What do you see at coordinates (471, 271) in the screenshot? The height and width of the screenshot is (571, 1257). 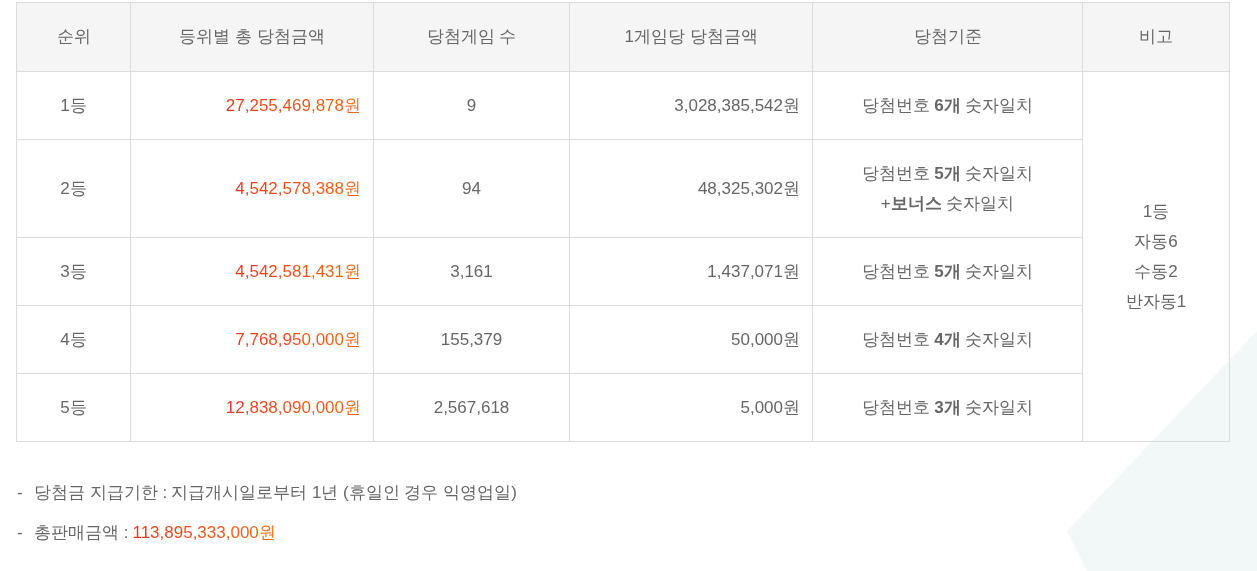 I see `table-cell: 3,161` at bounding box center [471, 271].